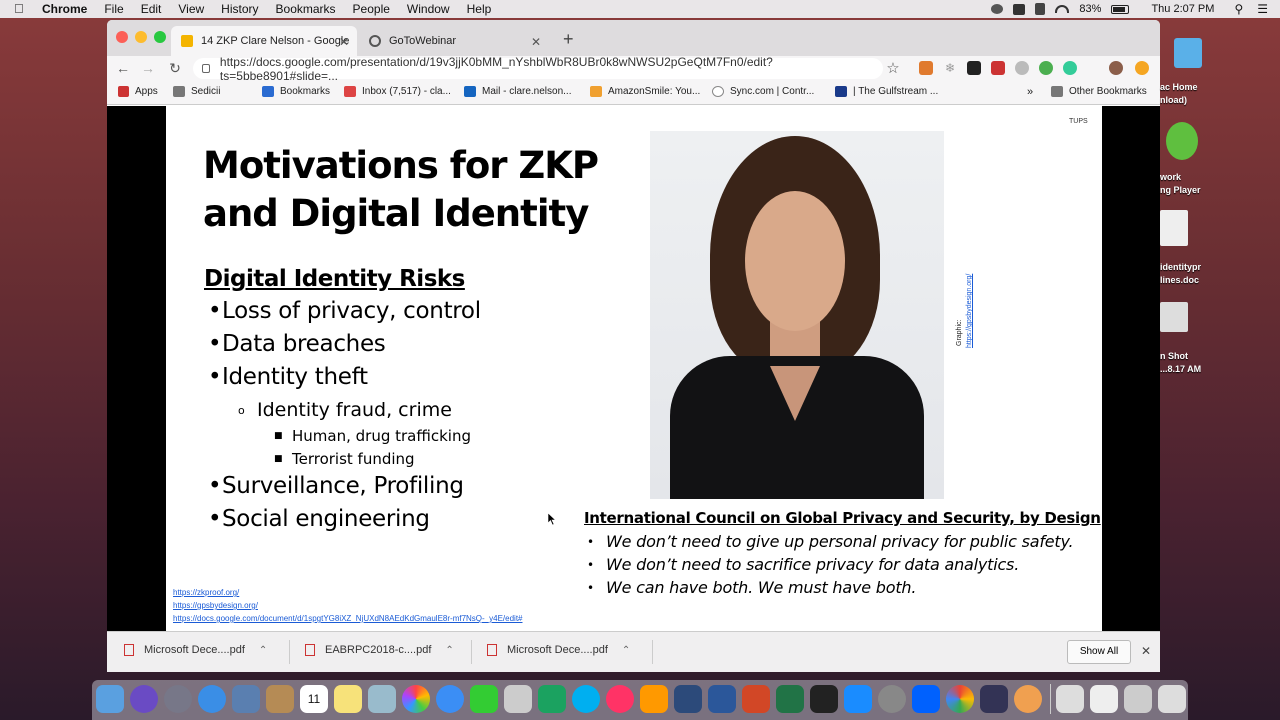 The height and width of the screenshot is (720, 1280). What do you see at coordinates (110, 699) in the screenshot?
I see `finder-icon` at bounding box center [110, 699].